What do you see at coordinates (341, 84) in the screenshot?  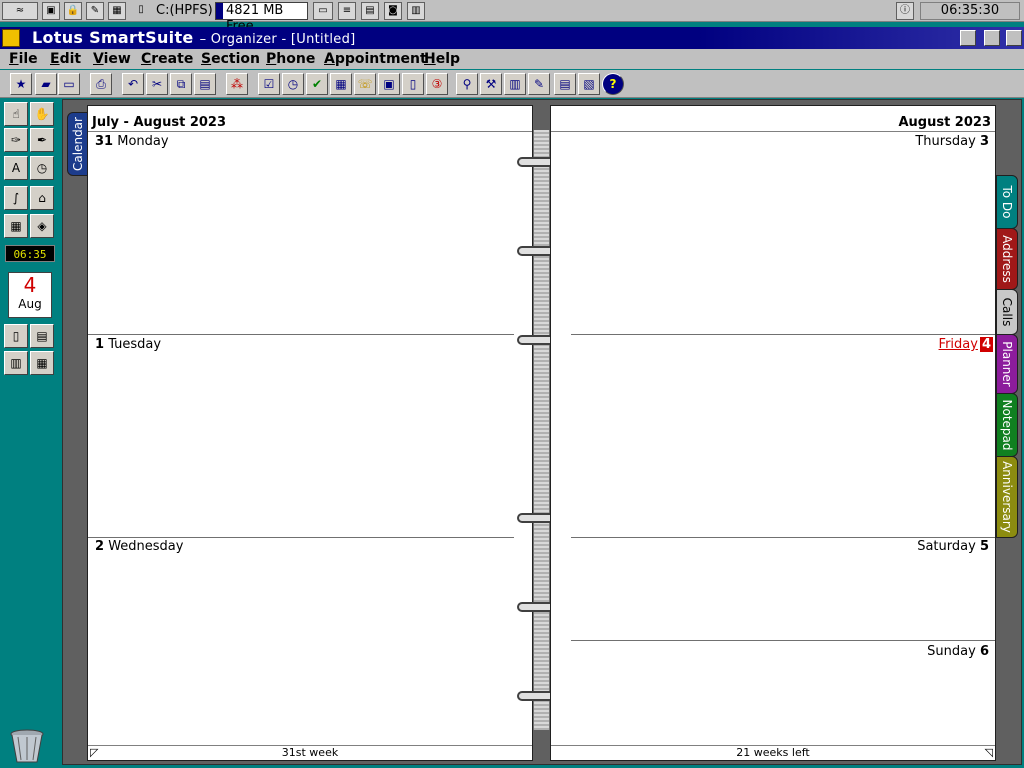 I see `note-icon: ▦` at bounding box center [341, 84].